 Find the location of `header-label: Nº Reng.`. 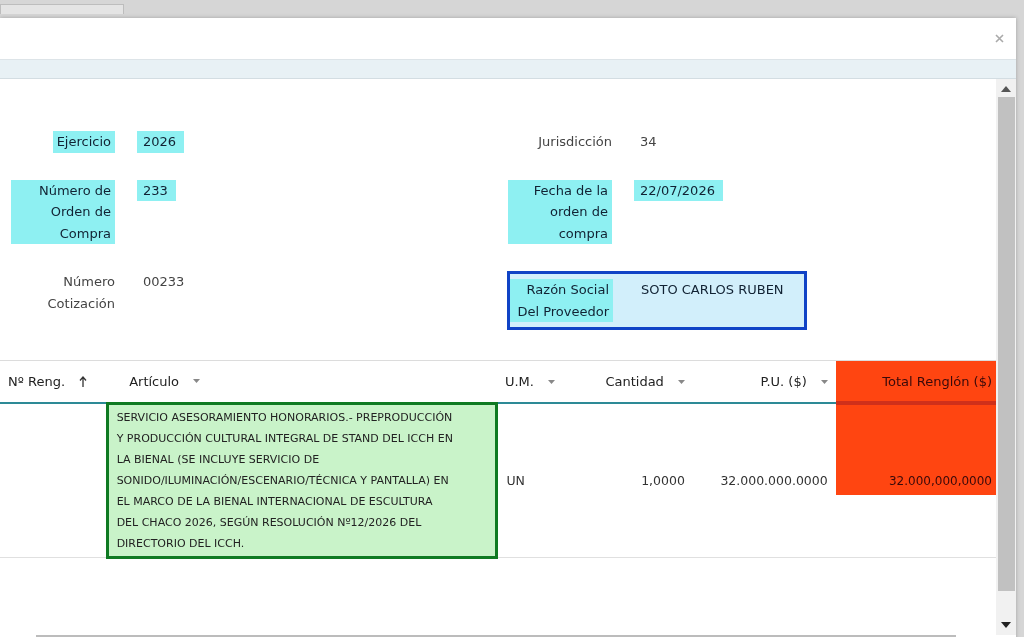

header-label: Nº Reng. is located at coordinates (37, 381).